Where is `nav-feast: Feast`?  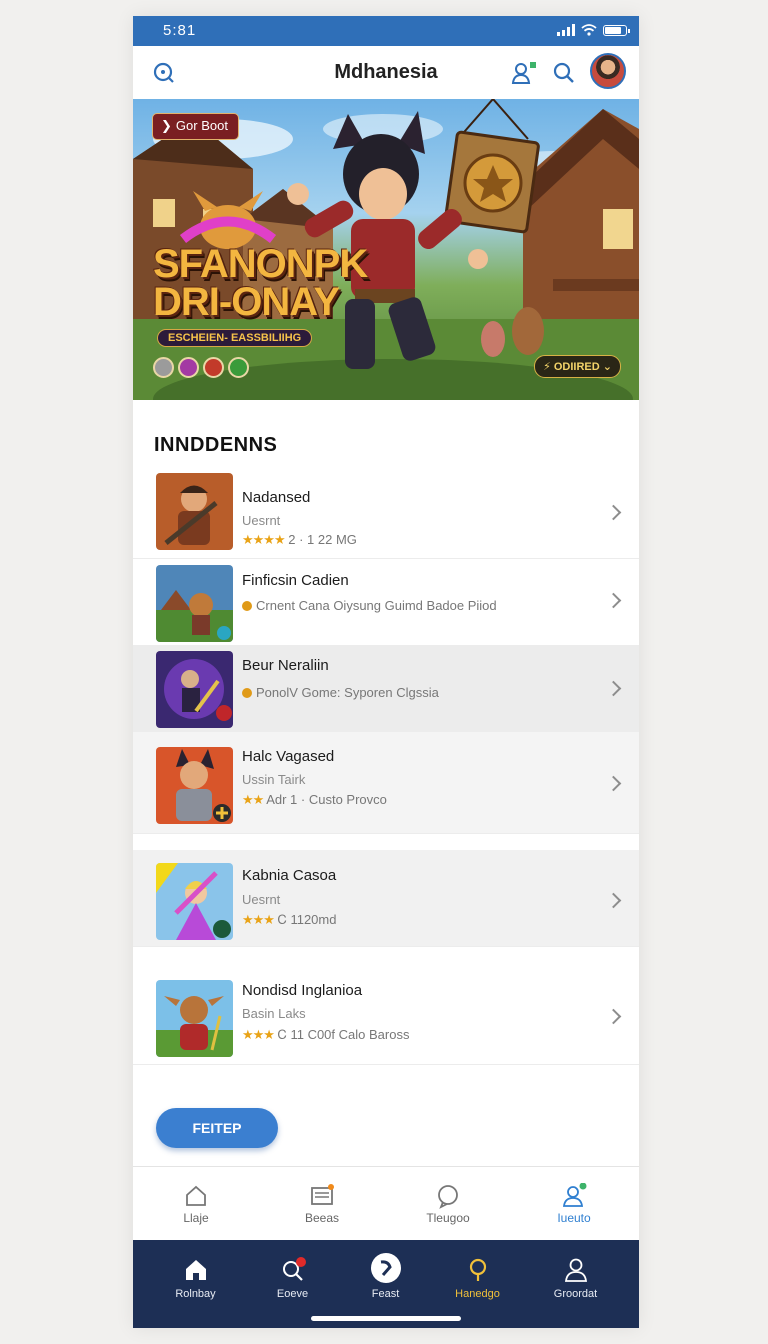 nav-feast: Feast is located at coordinates (385, 1284).